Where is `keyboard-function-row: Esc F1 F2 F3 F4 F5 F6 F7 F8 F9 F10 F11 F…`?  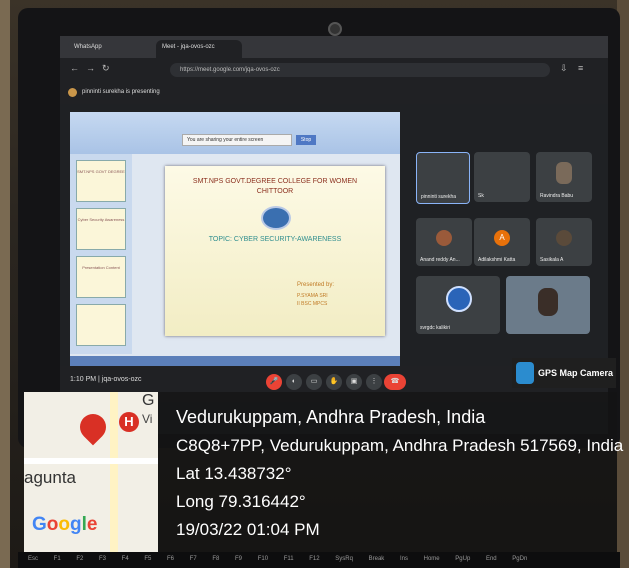
keyboard-function-row: Esc F1 F2 F3 F4 F5 F6 F7 F8 F9 F10 F11 F… is located at coordinates (319, 560).